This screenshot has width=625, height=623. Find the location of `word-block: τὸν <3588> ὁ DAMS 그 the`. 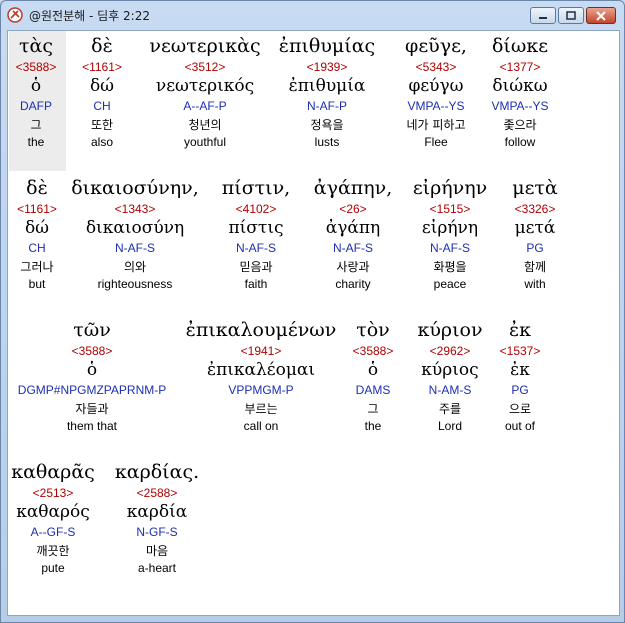

word-block: τὸν <3588> ὁ DAMS 그 the is located at coordinates (373, 375).